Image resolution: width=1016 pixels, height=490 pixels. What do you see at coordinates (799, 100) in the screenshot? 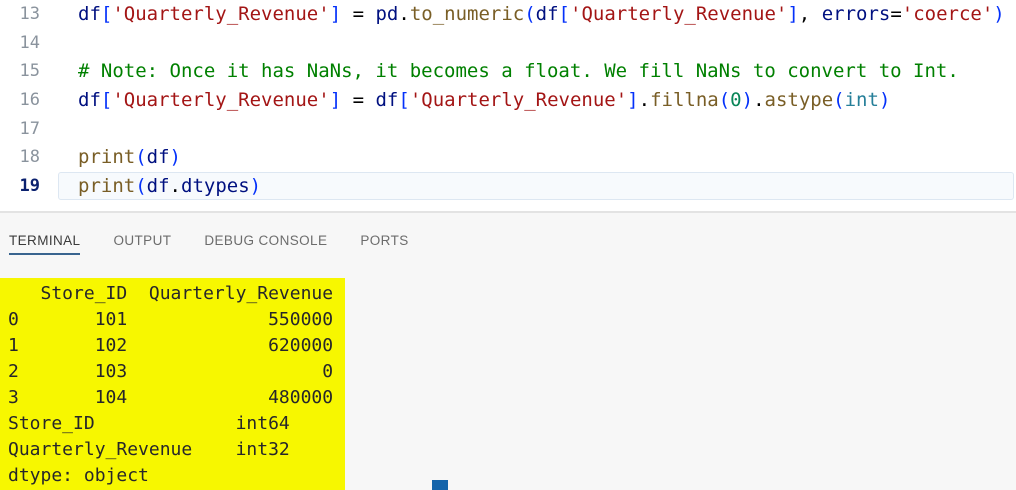
I see `code-token: astype` at bounding box center [799, 100].